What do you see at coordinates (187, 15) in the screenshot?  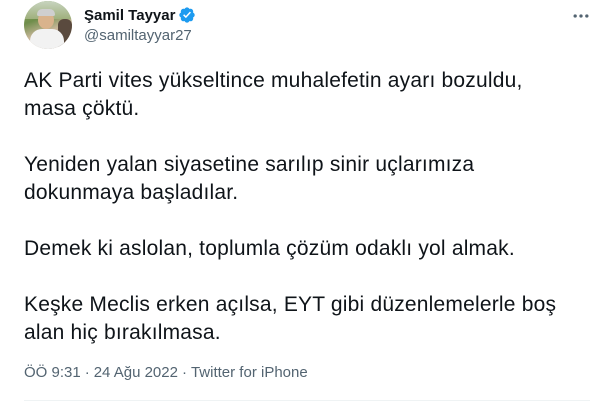 I see `verified-badge-icon` at bounding box center [187, 15].